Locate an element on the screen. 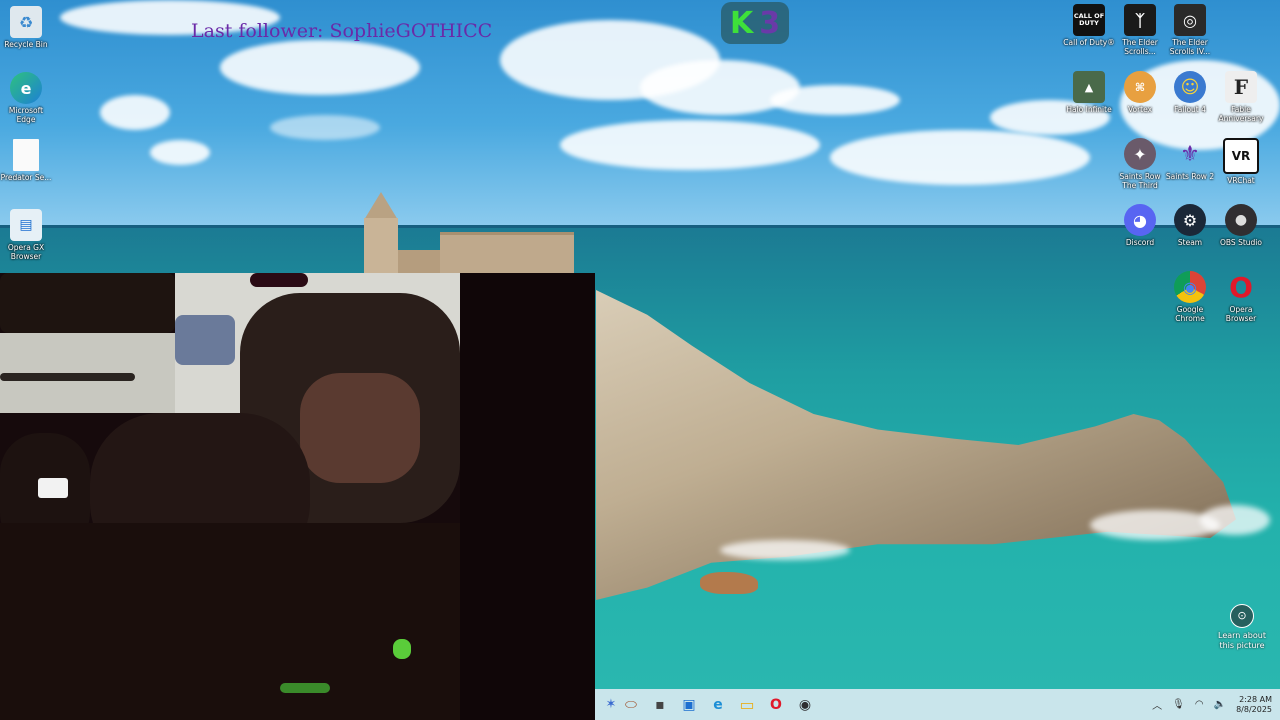  clock-date: 8/8/2025 is located at coordinates (1254, 709).